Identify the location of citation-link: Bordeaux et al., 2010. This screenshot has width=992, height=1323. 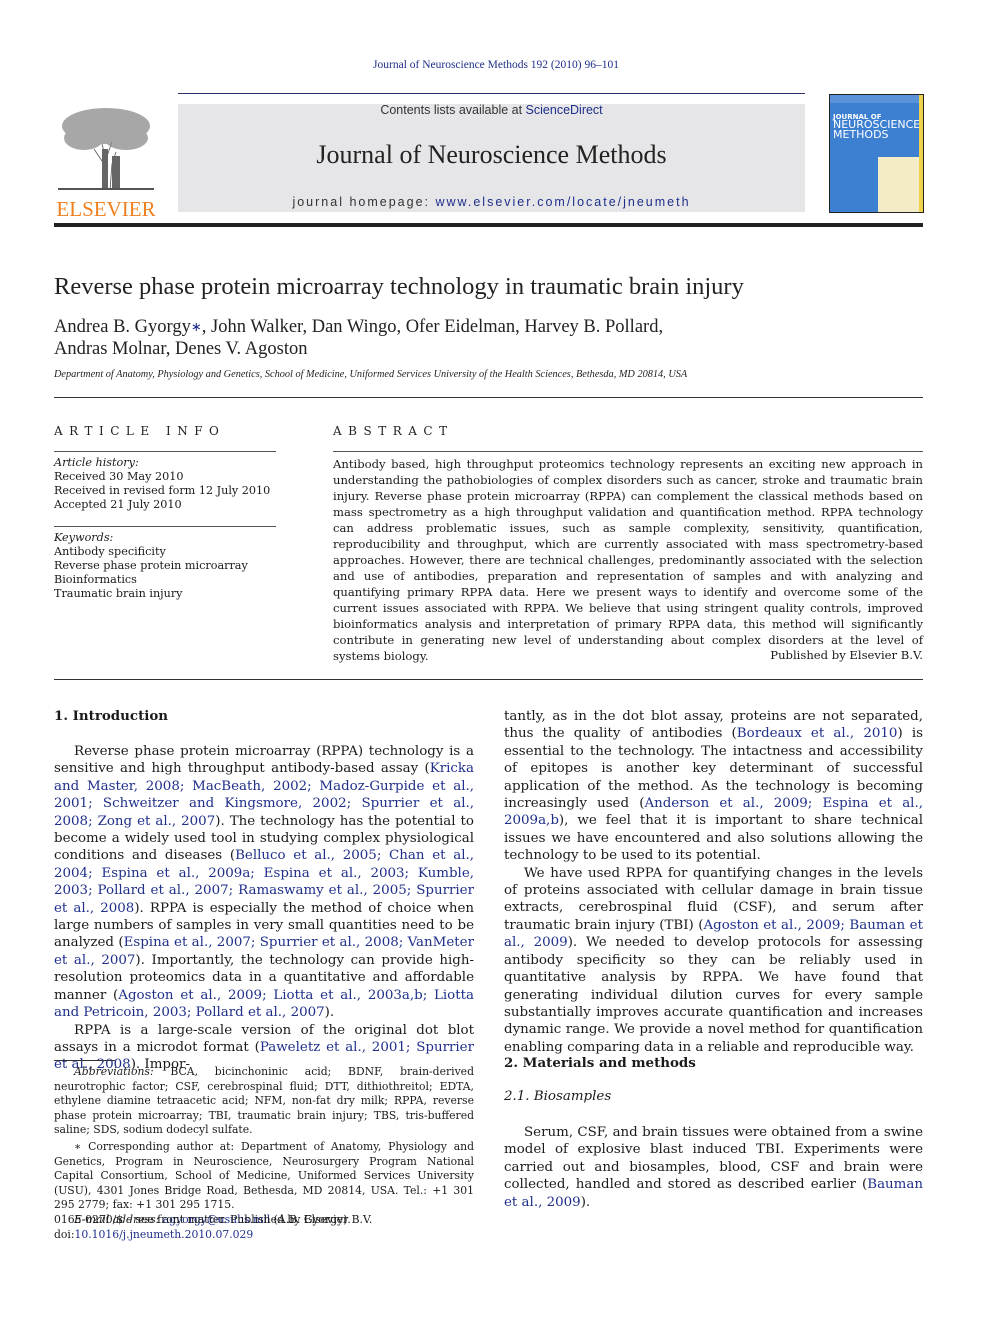
(817, 733).